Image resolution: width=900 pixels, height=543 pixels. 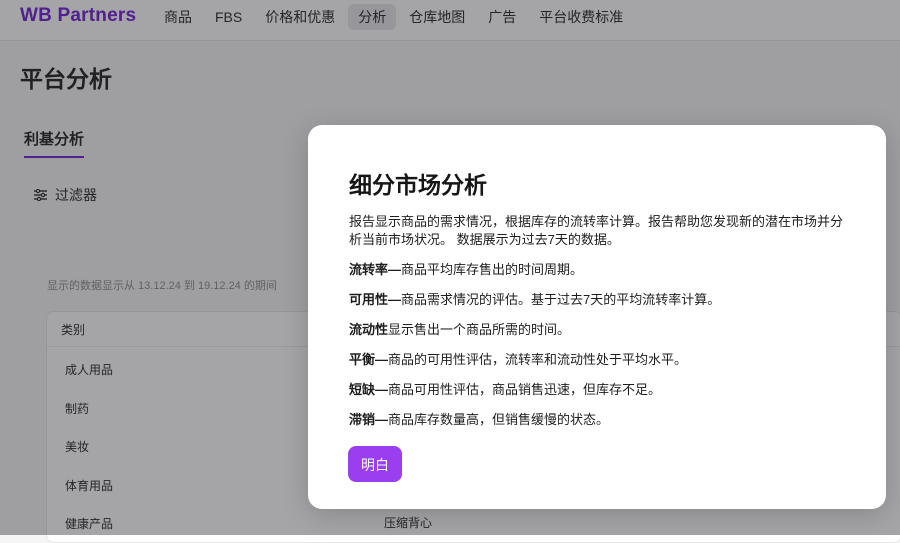 What do you see at coordinates (492, 269) in the screenshot?
I see `definition-text: 商品平均库存售出的时间周期。` at bounding box center [492, 269].